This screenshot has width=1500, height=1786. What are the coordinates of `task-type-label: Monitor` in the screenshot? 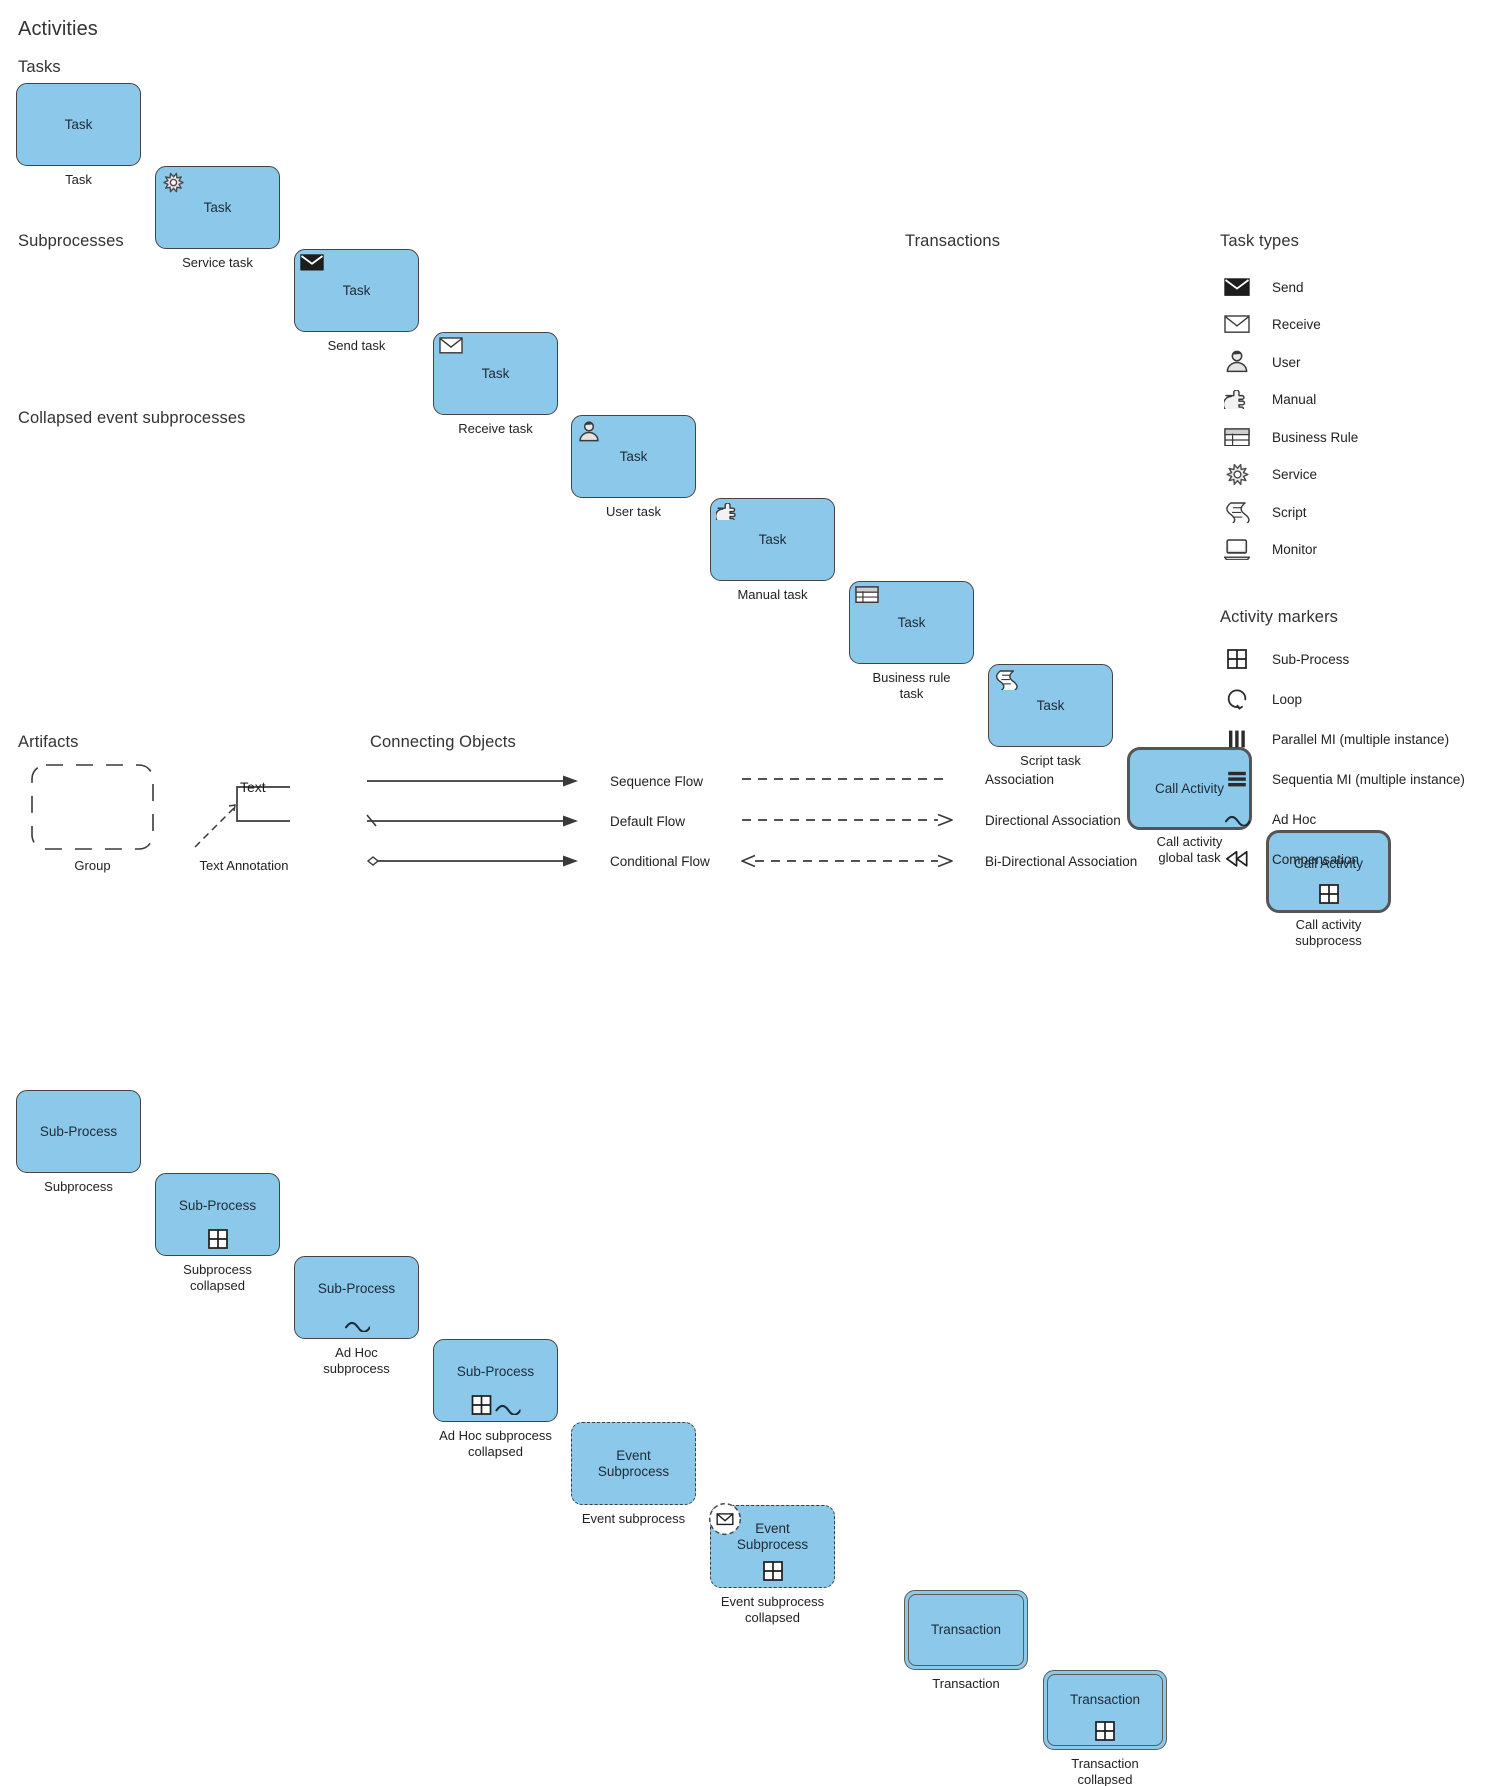 It's located at (1295, 549).